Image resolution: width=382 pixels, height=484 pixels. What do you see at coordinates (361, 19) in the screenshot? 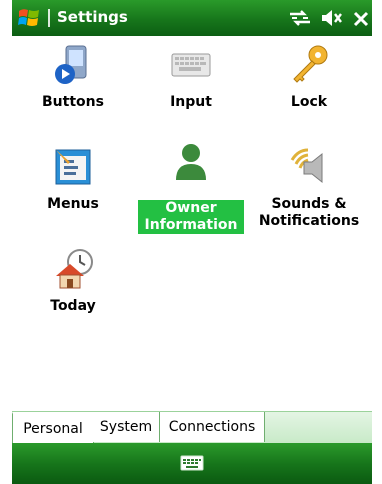
I see `close-icon` at bounding box center [361, 19].